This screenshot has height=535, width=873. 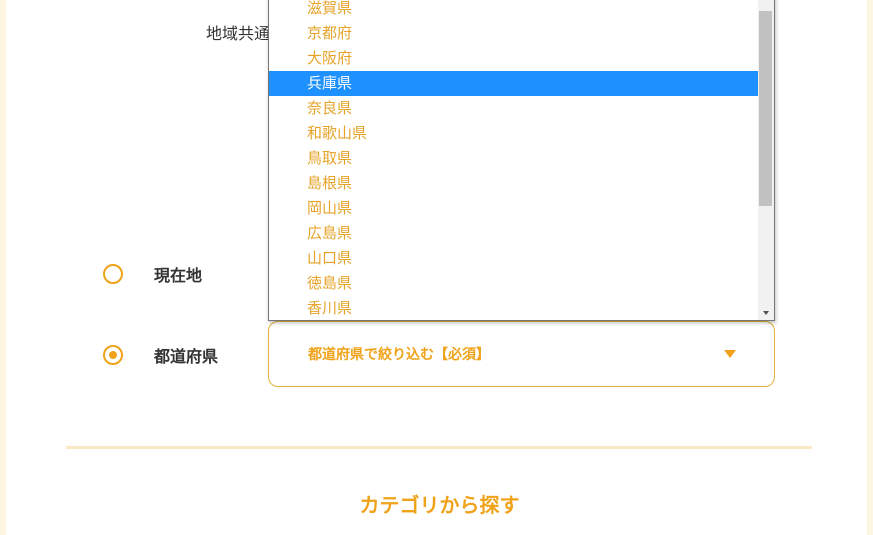 I want to click on prefecture-label: 都道府県, so click(x=186, y=356).